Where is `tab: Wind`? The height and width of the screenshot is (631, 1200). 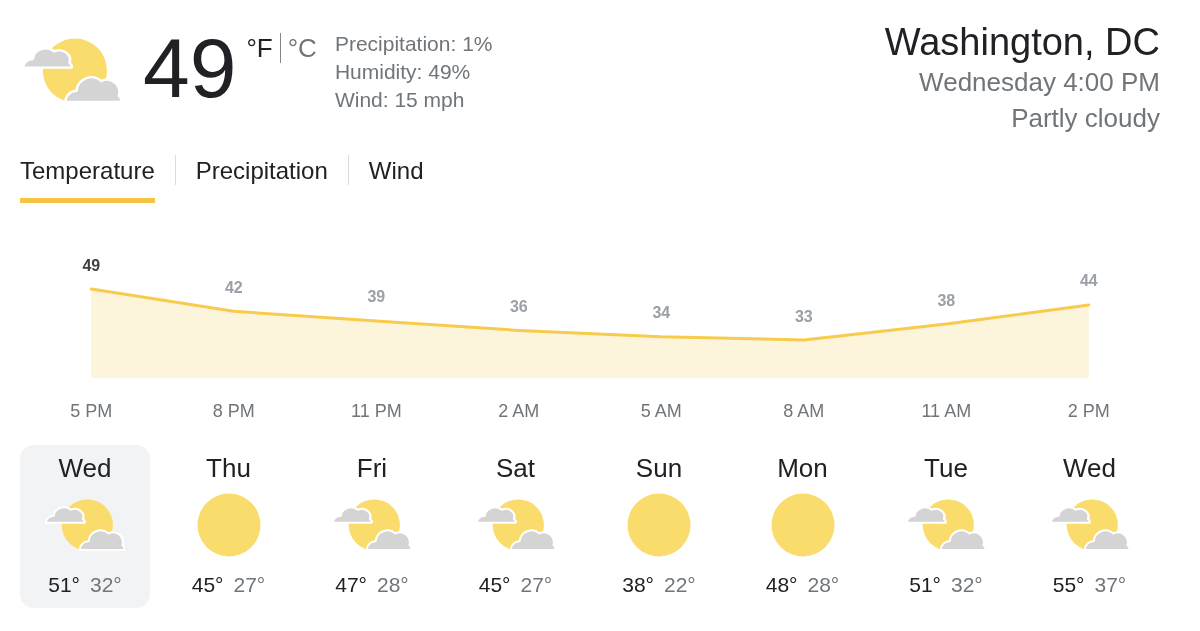
tab: Wind is located at coordinates (396, 180).